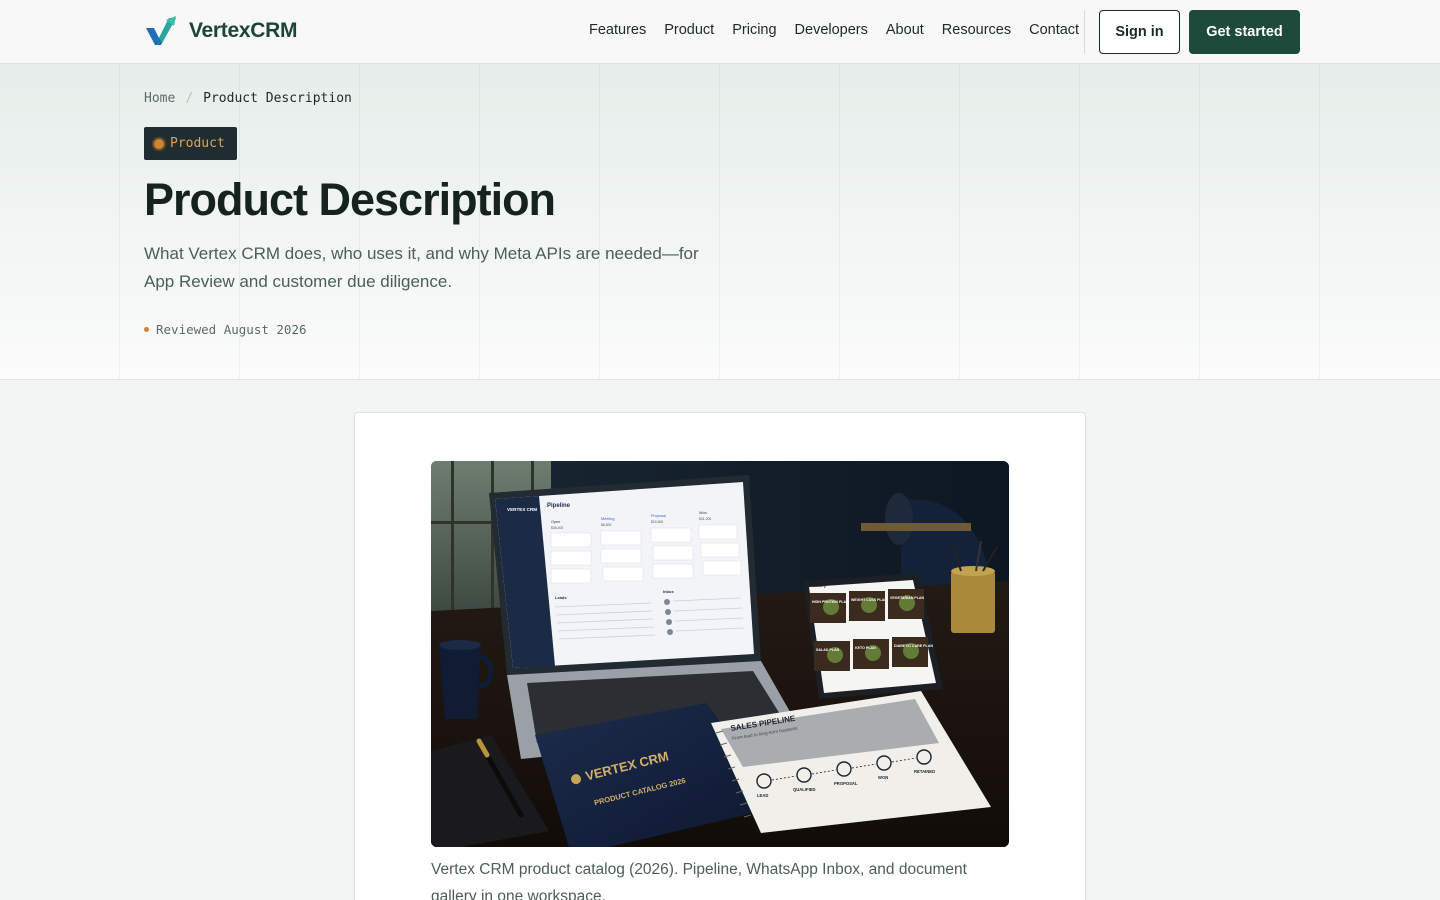 The image size is (1440, 900). What do you see at coordinates (522, 509) in the screenshot?
I see `laptop-app-name: VERTEX CRM` at bounding box center [522, 509].